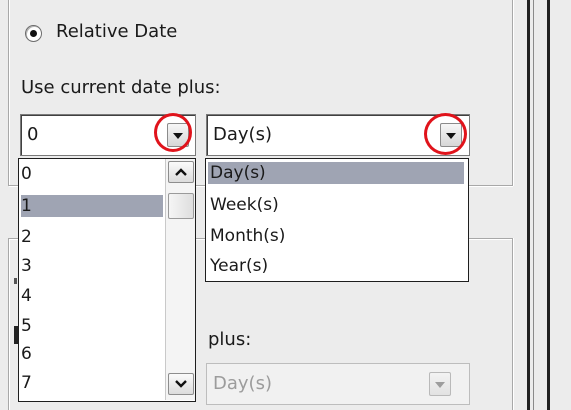  Describe the element at coordinates (238, 266) in the screenshot. I see `list-item: Year(s)` at that location.